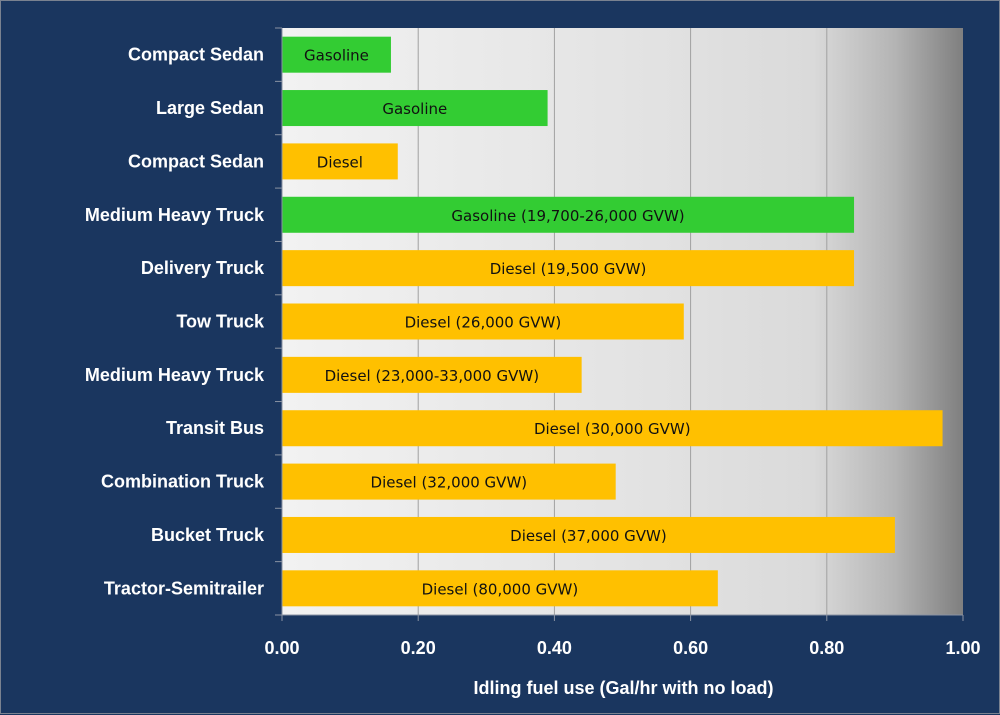 The image size is (1000, 715). I want to click on x-tick-label: 0.80, so click(826, 648).